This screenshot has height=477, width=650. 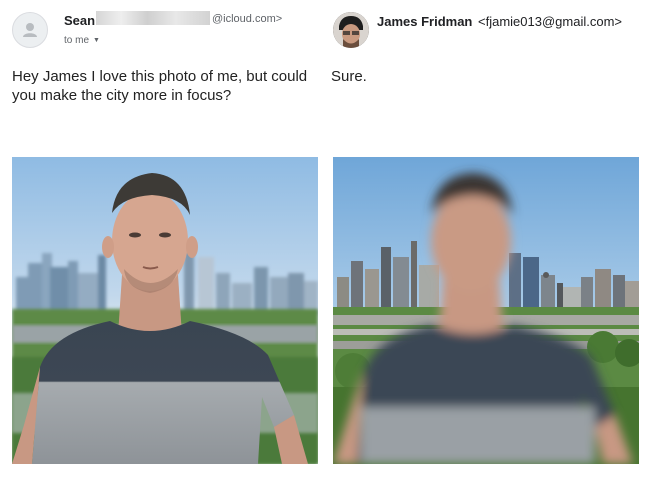 I want to click on replier-avatar, so click(x=351, y=30).